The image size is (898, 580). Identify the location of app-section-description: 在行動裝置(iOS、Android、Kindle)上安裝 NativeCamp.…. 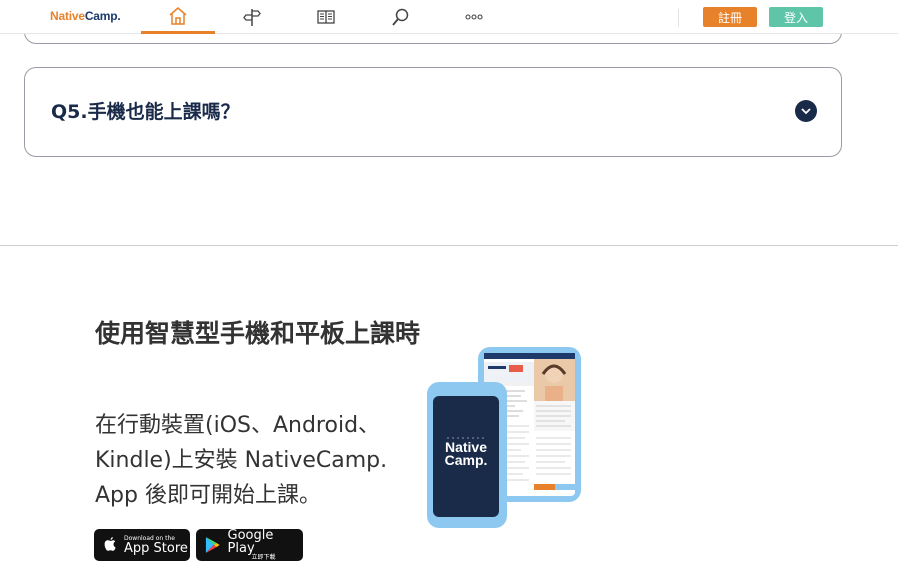
(241, 460).